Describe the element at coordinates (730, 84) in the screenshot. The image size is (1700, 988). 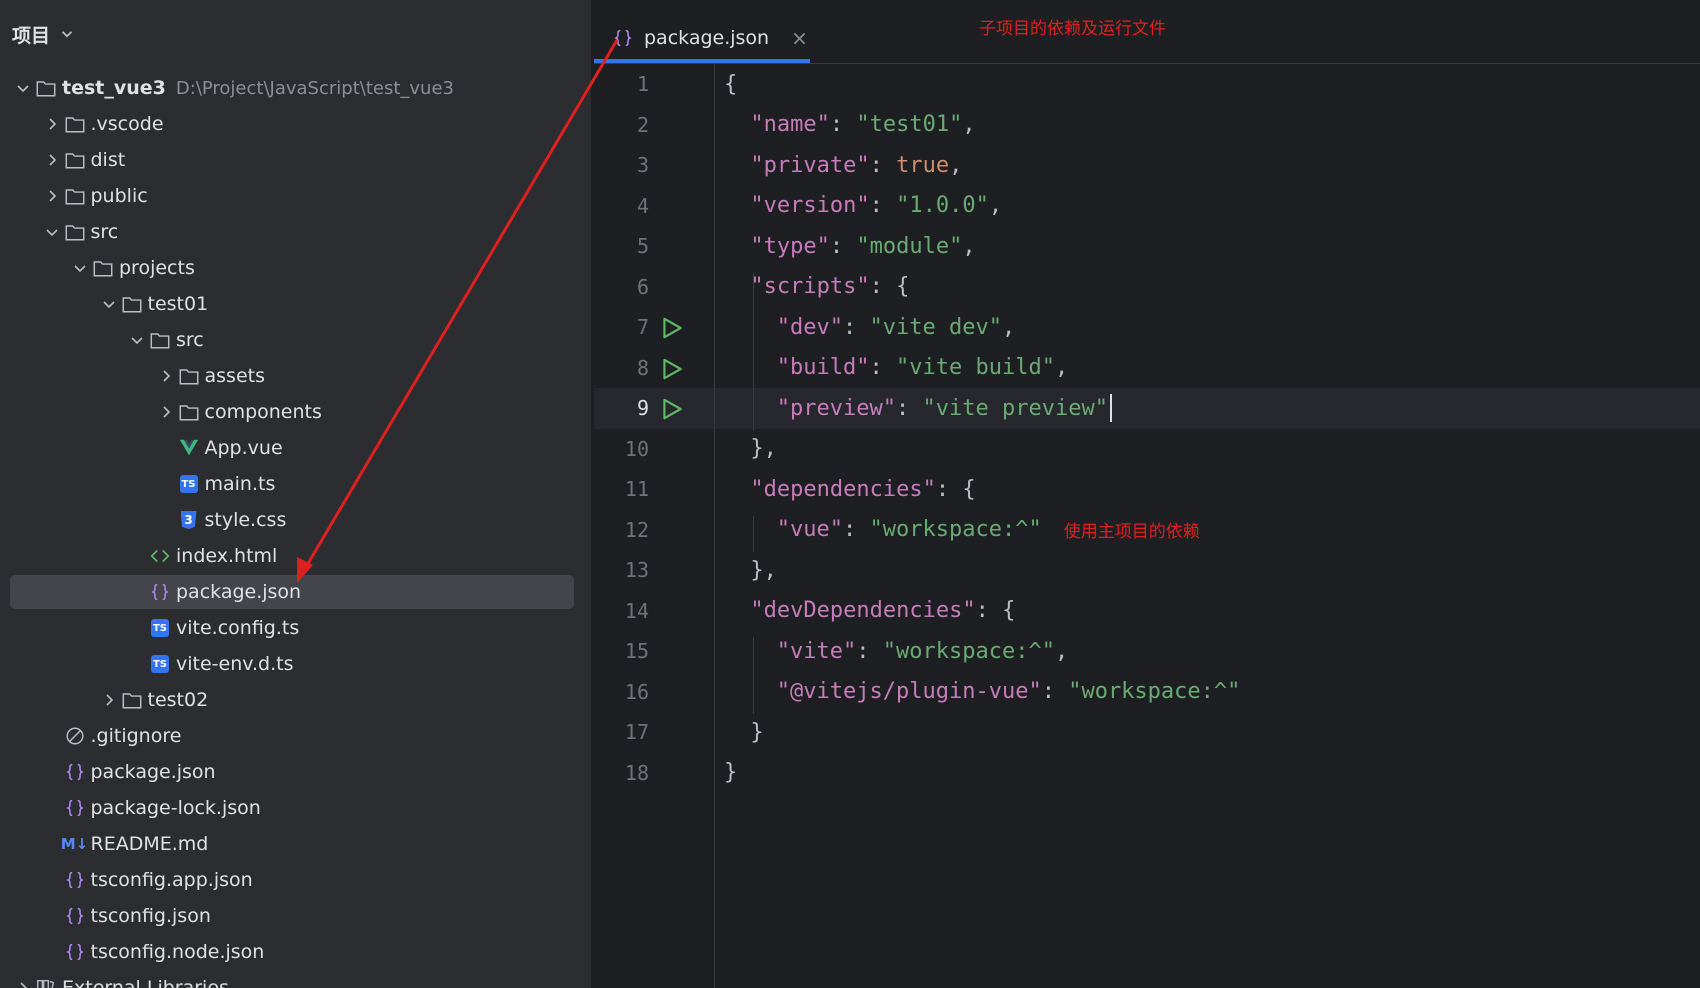
I see `code-line: {` at that location.